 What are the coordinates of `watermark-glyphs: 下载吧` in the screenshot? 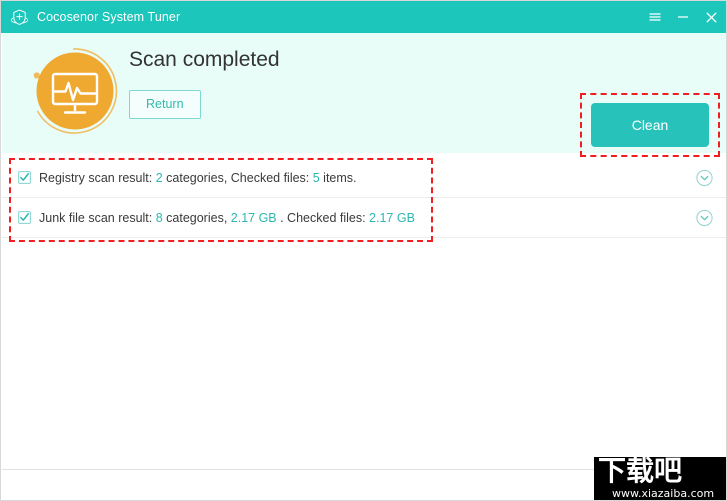 It's located at (640, 472).